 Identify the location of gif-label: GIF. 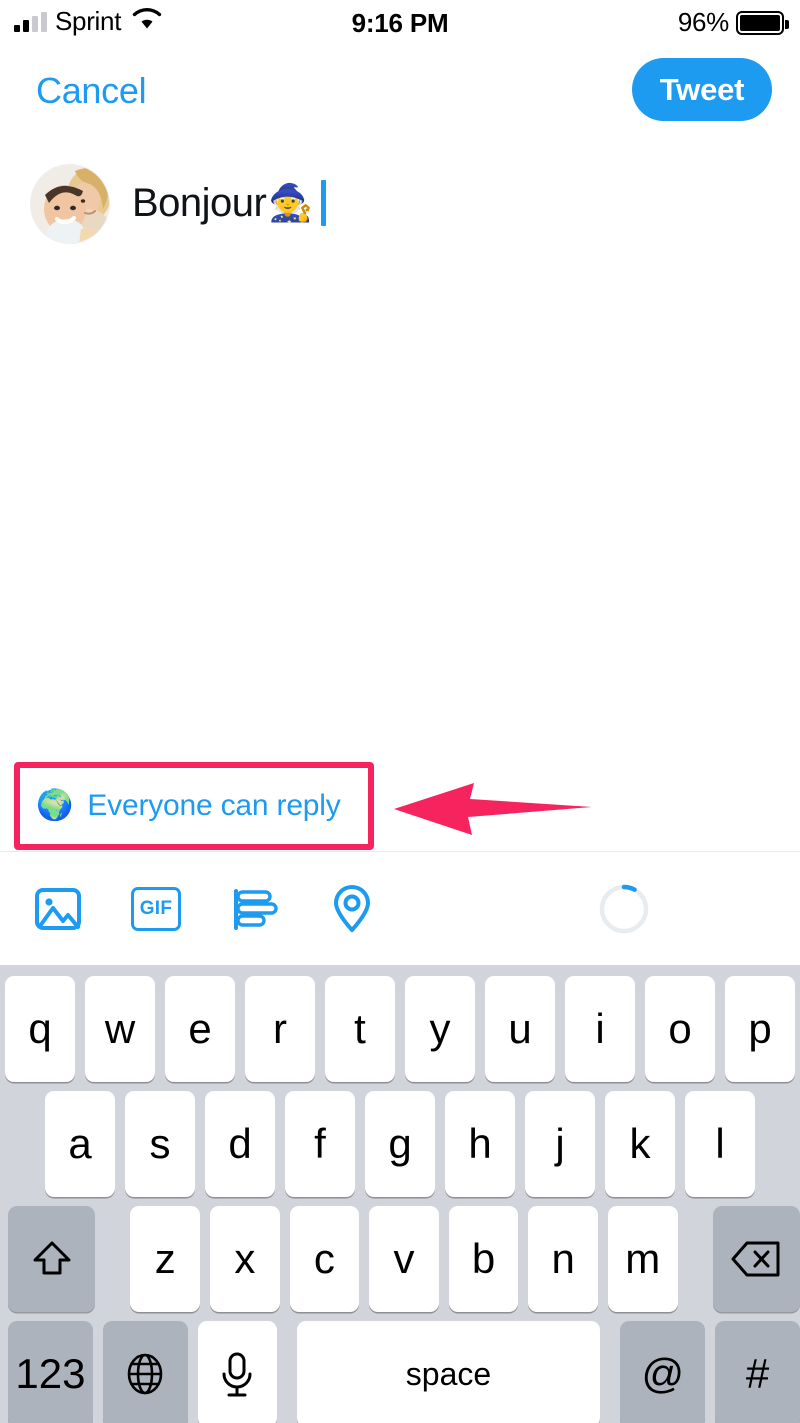
(156, 909).